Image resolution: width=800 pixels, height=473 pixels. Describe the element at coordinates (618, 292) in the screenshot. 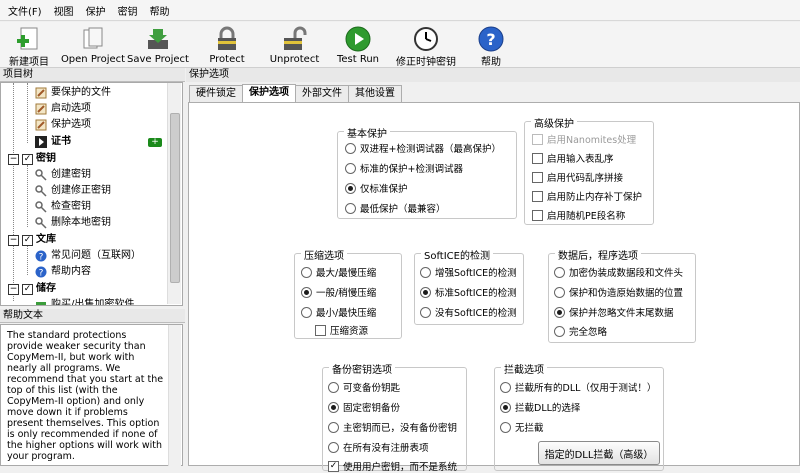

I see `overlay-option-fake: 保护和伪造原始数据的位置` at that location.